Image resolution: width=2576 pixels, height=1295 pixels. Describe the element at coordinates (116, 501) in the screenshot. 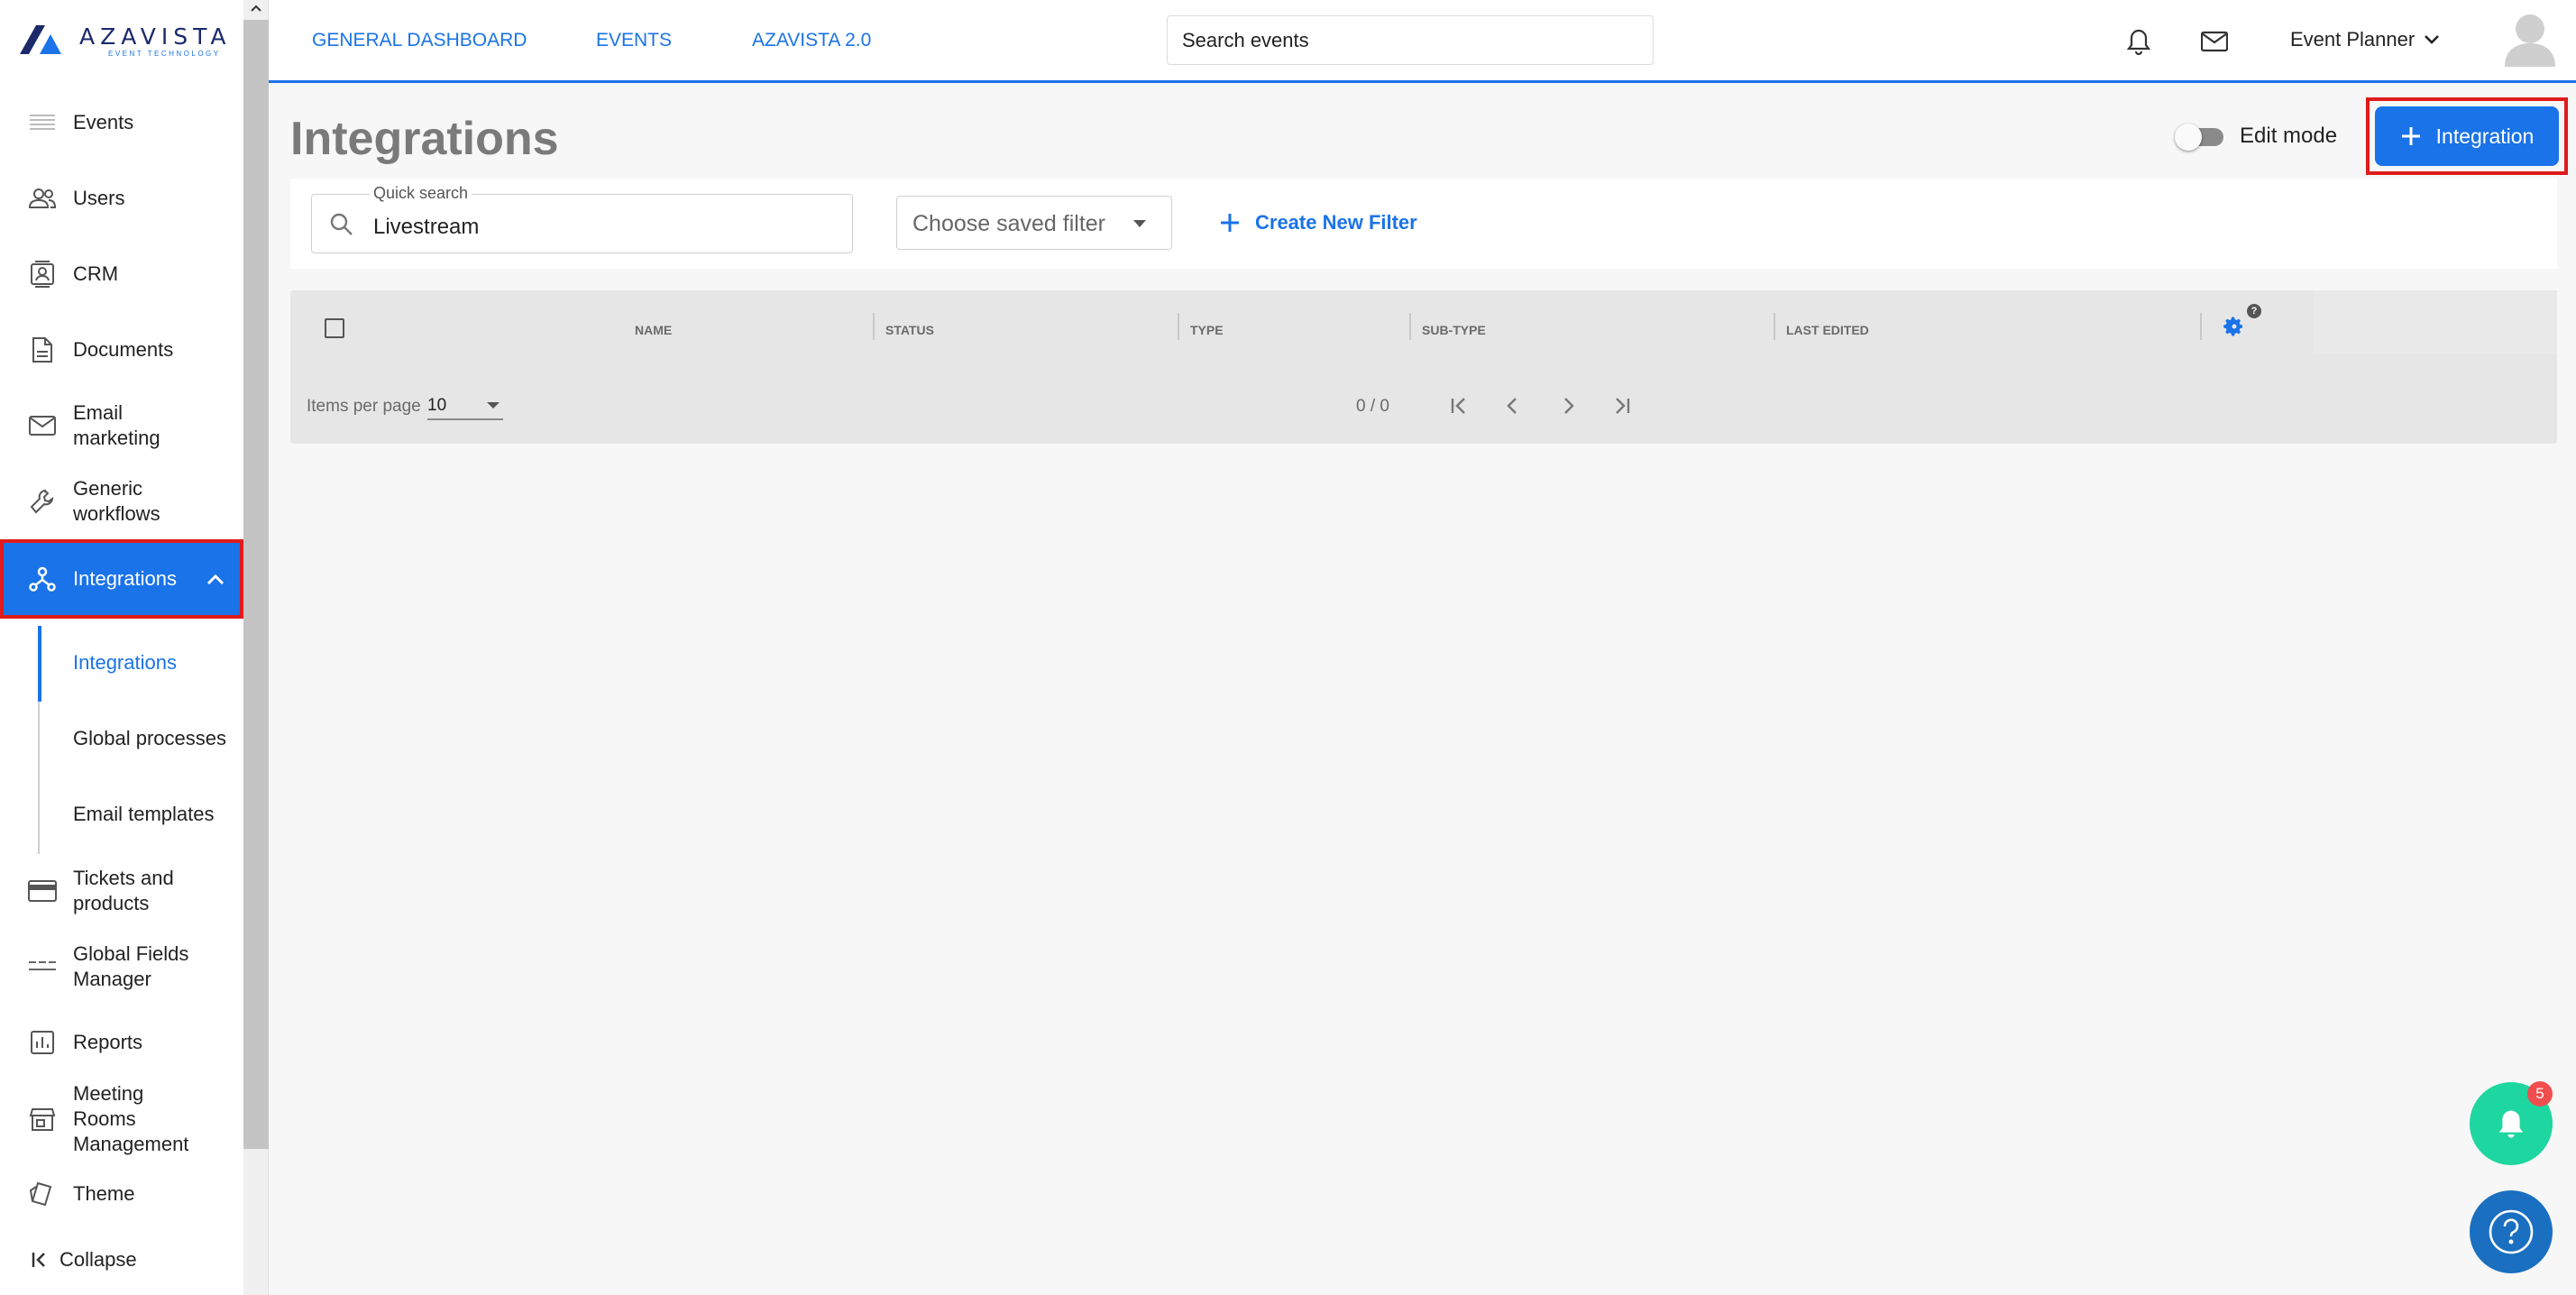

I see `sidebar-item-label: Generic workflows` at that location.